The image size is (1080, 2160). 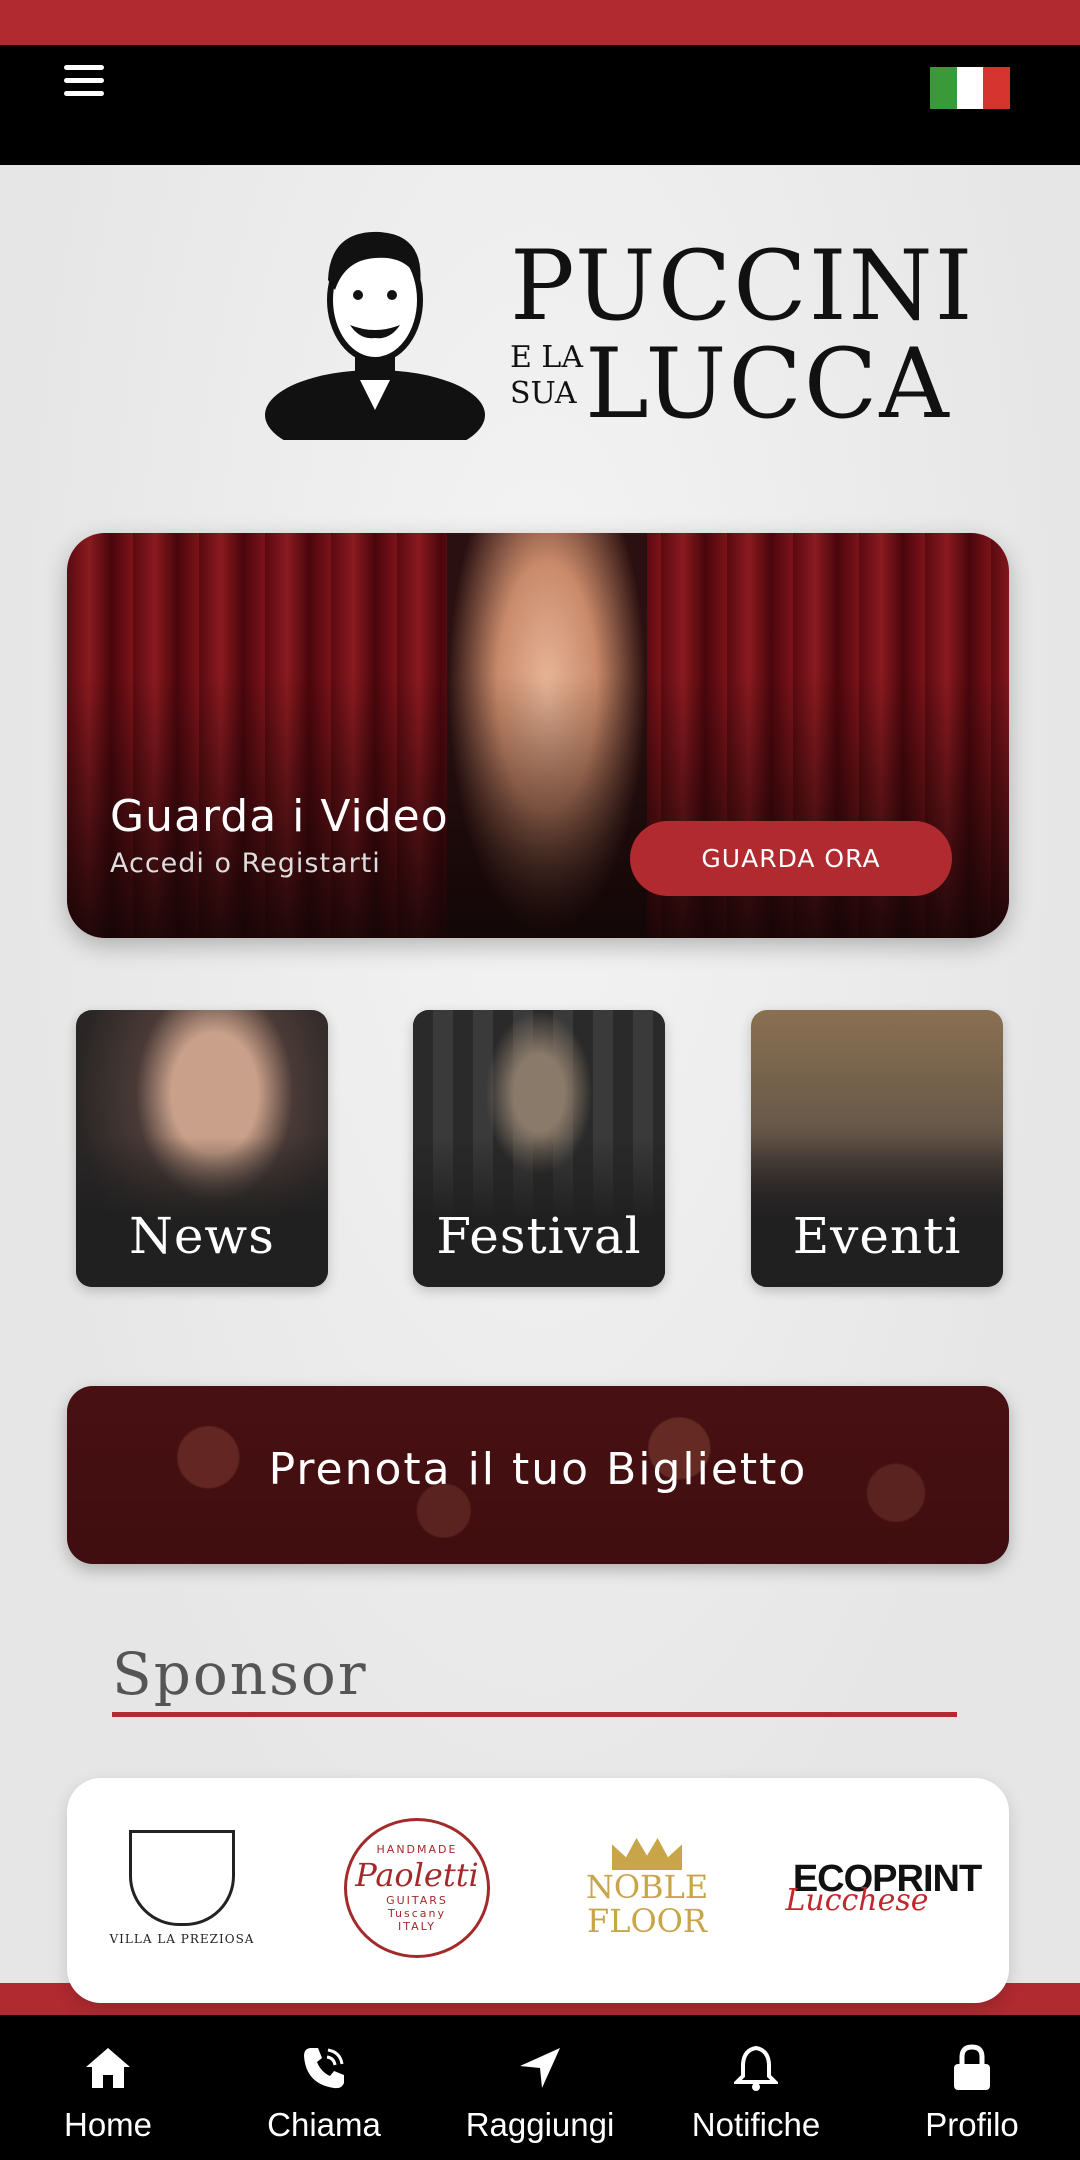 I want to click on nav-profilo: Profilo, so click(x=972, y=2087).